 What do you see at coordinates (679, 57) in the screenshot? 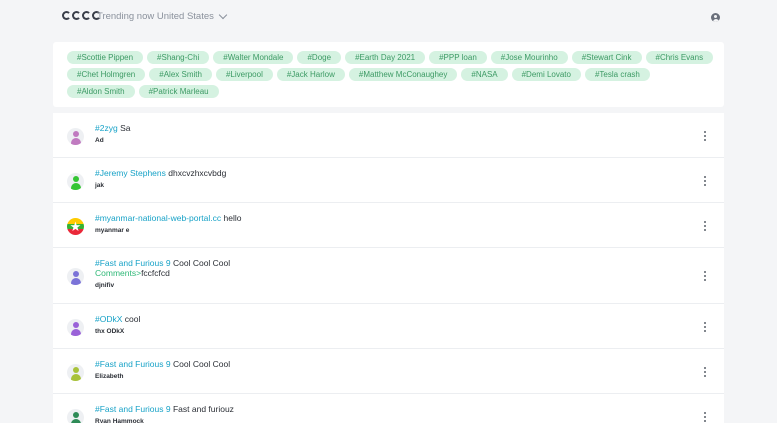
I see `trending-tag: #Chris Evans` at bounding box center [679, 57].